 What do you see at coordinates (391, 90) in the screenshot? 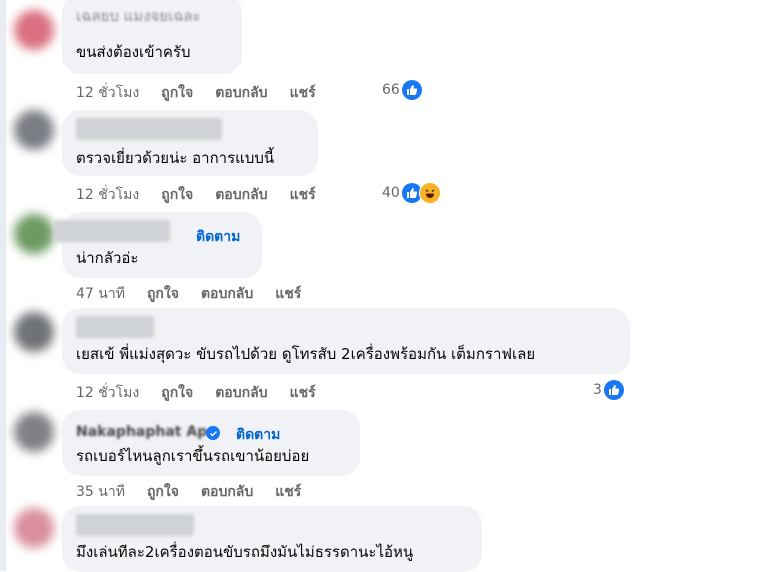
I see `reaction-count: 66` at bounding box center [391, 90].